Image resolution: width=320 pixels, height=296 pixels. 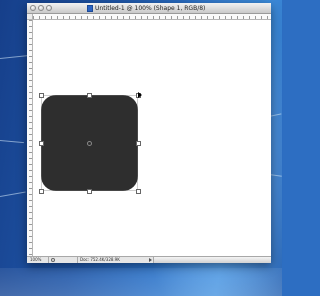 What do you see at coordinates (41, 143) in the screenshot?
I see `transform-handle-left` at bounding box center [41, 143].